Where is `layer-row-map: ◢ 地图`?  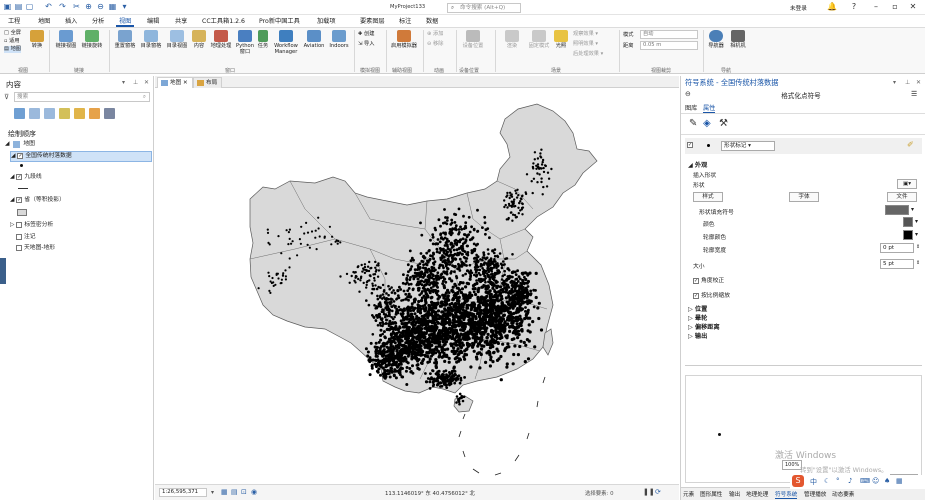 layer-row-map: ◢ 地图 is located at coordinates (20, 144).